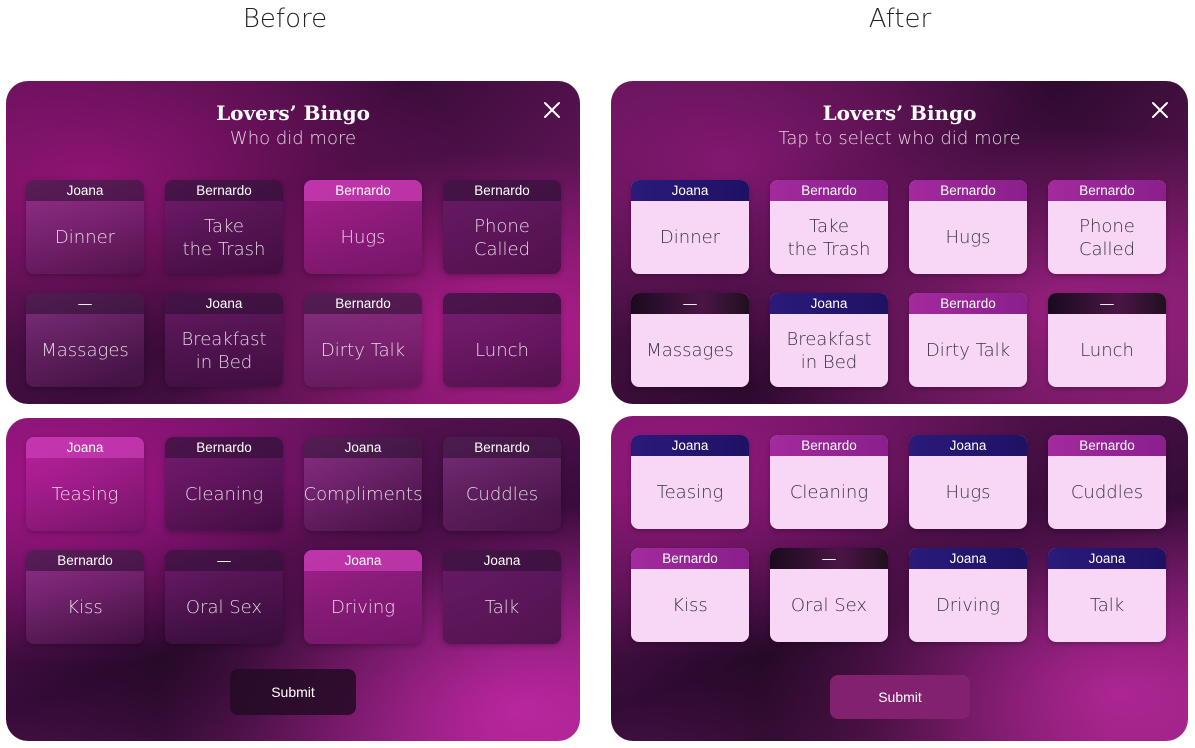 The image size is (1195, 748). I want to click on card-selection, so click(502, 303).